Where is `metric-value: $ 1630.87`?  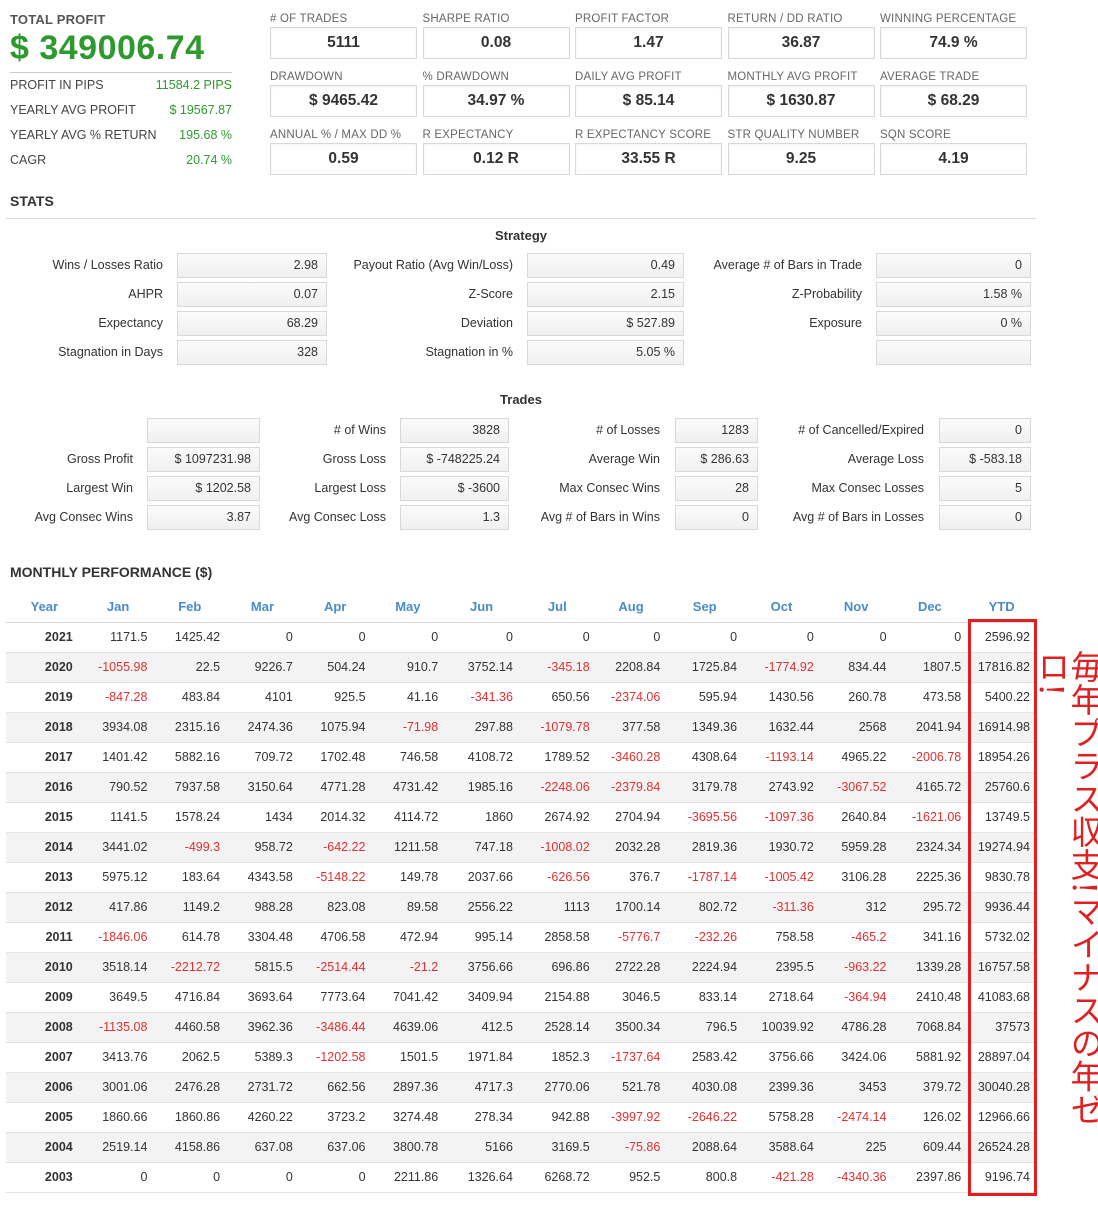 metric-value: $ 1630.87 is located at coordinates (801, 101).